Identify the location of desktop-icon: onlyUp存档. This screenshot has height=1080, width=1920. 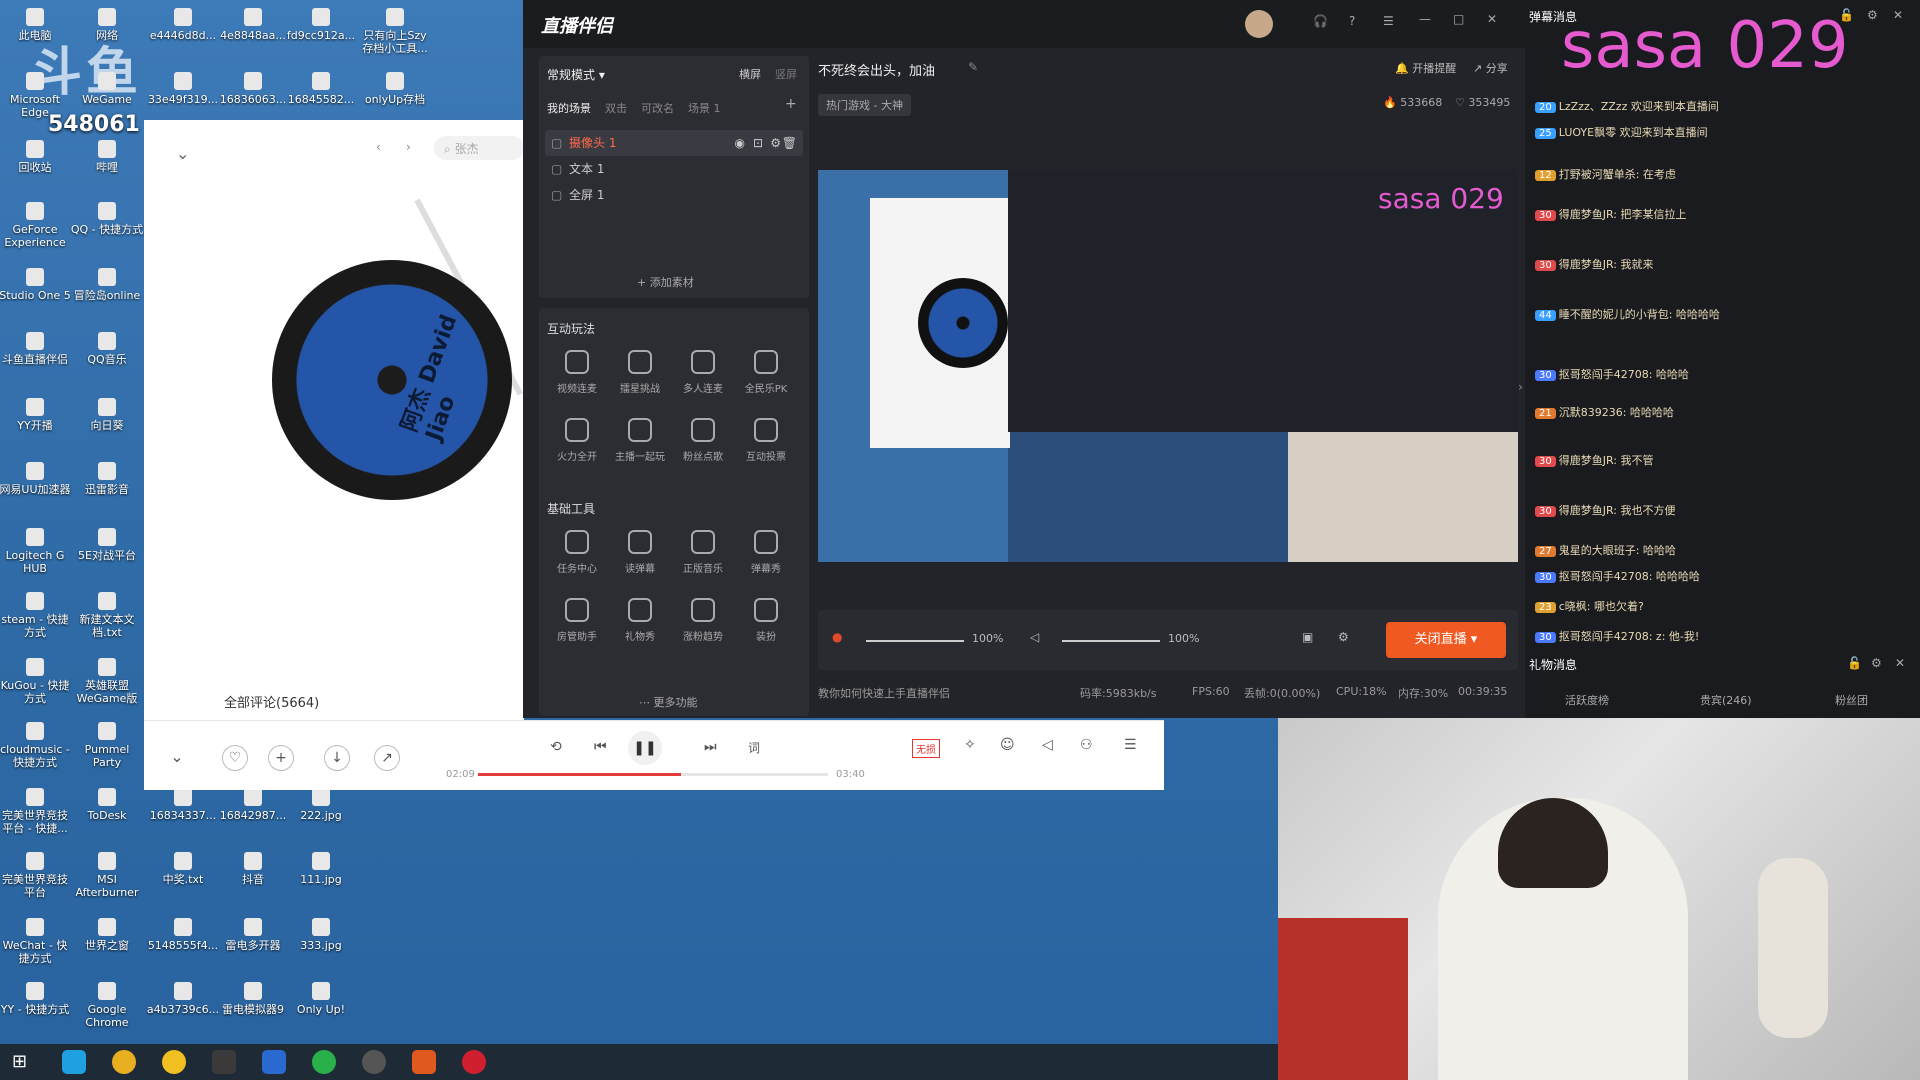
(395, 89).